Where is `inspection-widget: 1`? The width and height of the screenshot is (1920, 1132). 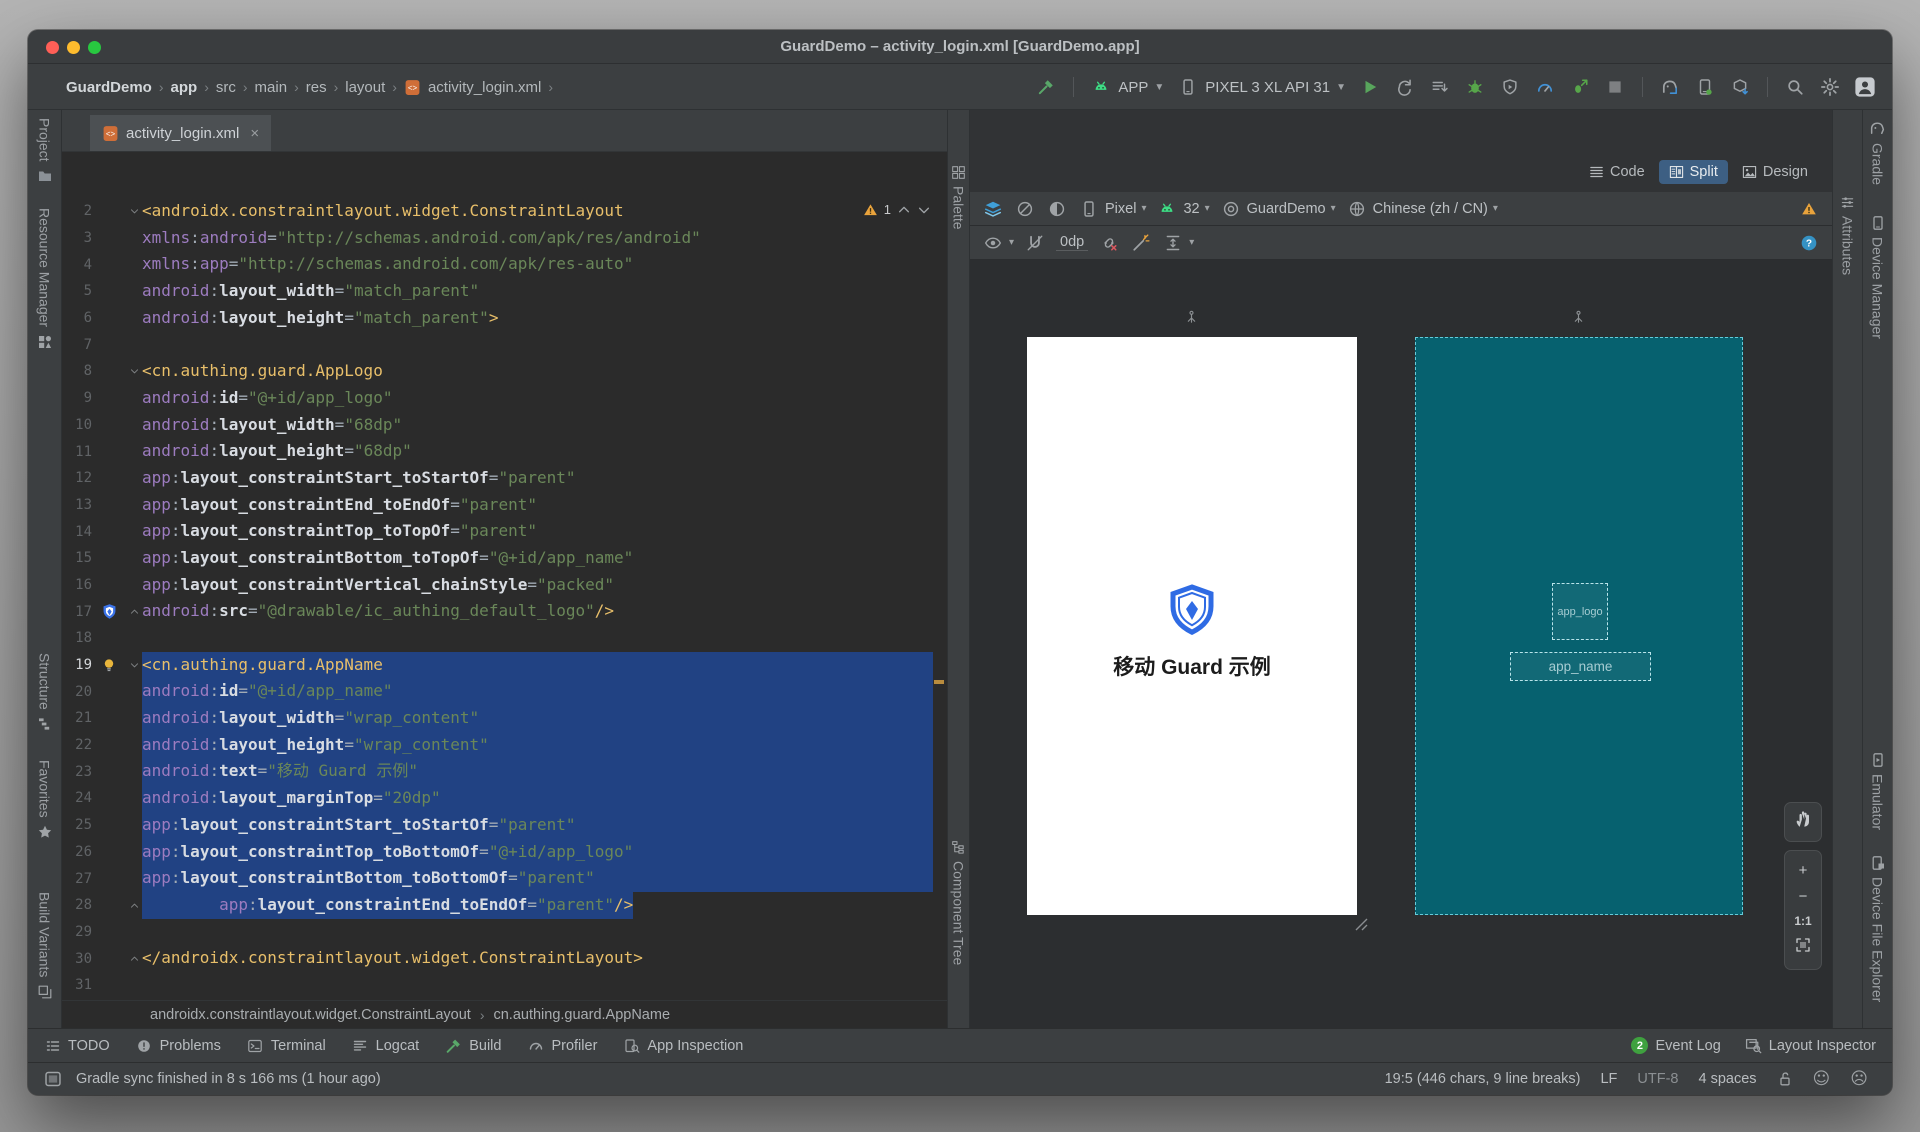 inspection-widget: 1 is located at coordinates (897, 209).